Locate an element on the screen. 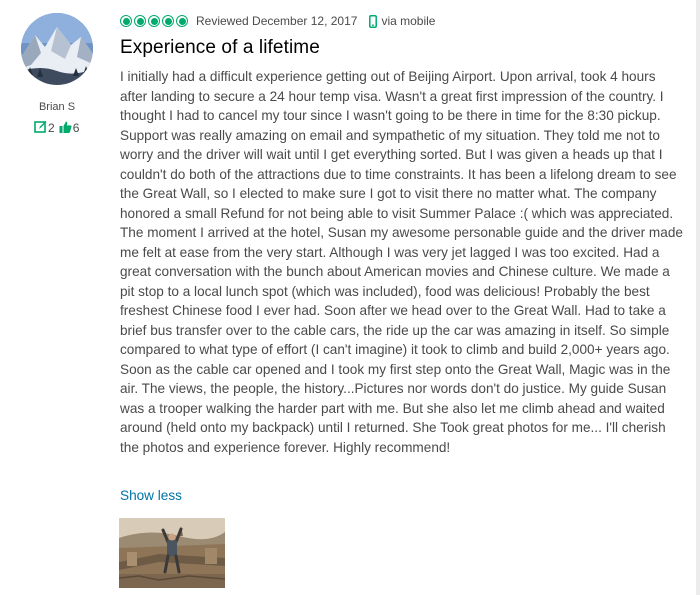 The width and height of the screenshot is (700, 595). review-count: 2 is located at coordinates (44, 128).